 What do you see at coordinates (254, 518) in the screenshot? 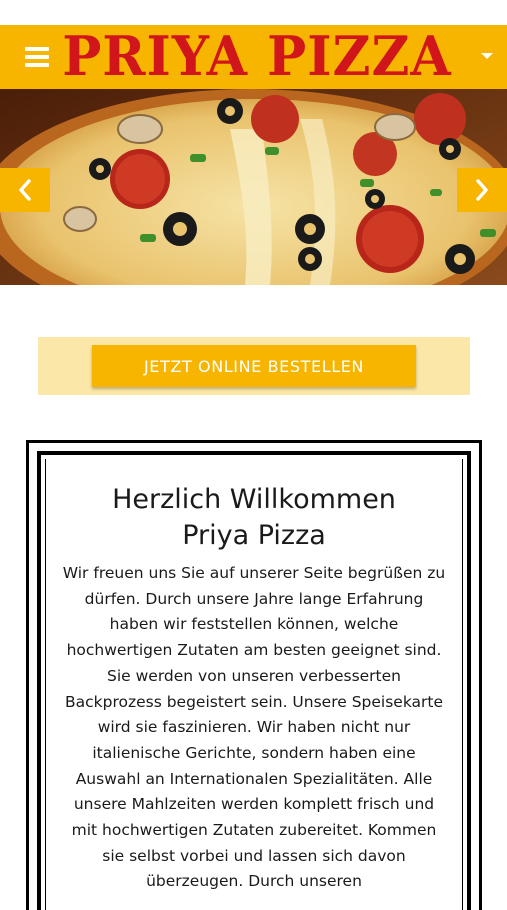
I see `welcome-title: Herzlich Willkommen Priya Pizza` at bounding box center [254, 518].